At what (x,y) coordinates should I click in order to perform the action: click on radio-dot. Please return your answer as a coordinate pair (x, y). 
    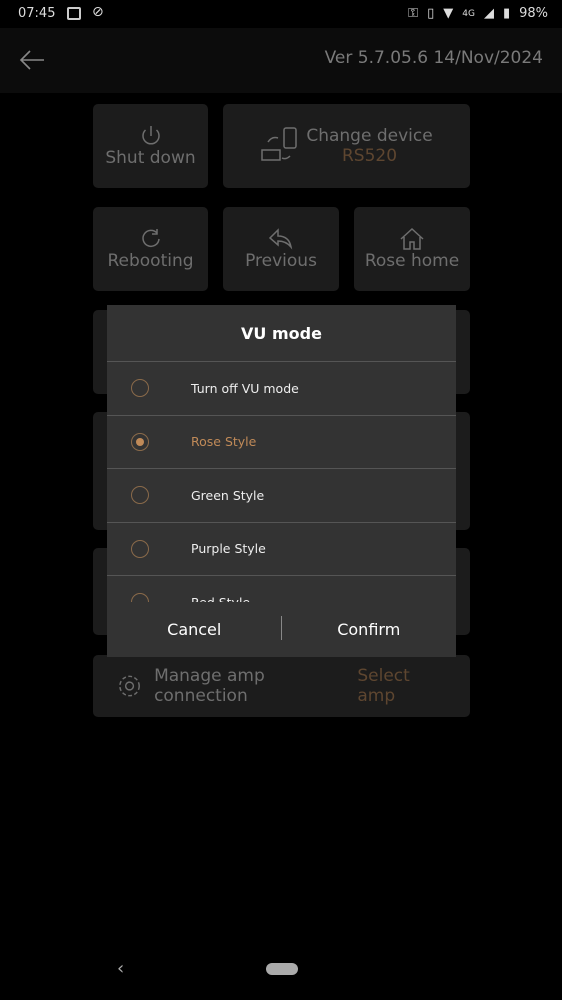
    Looking at the image, I should click on (140, 441).